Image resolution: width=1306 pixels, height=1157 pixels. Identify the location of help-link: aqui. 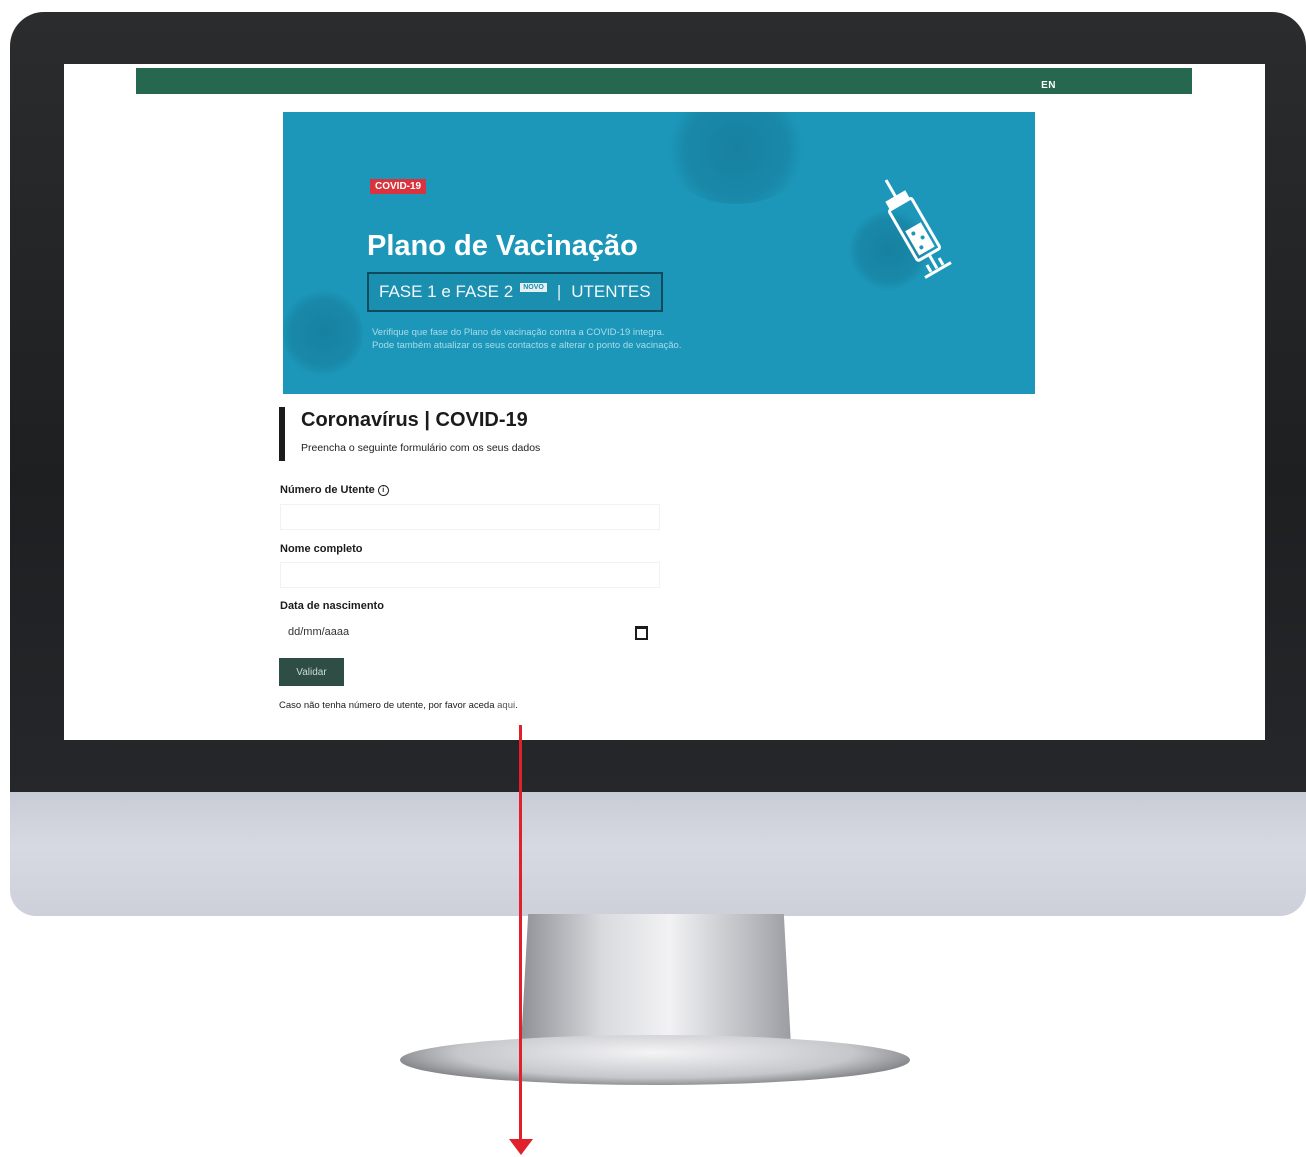
(506, 705).